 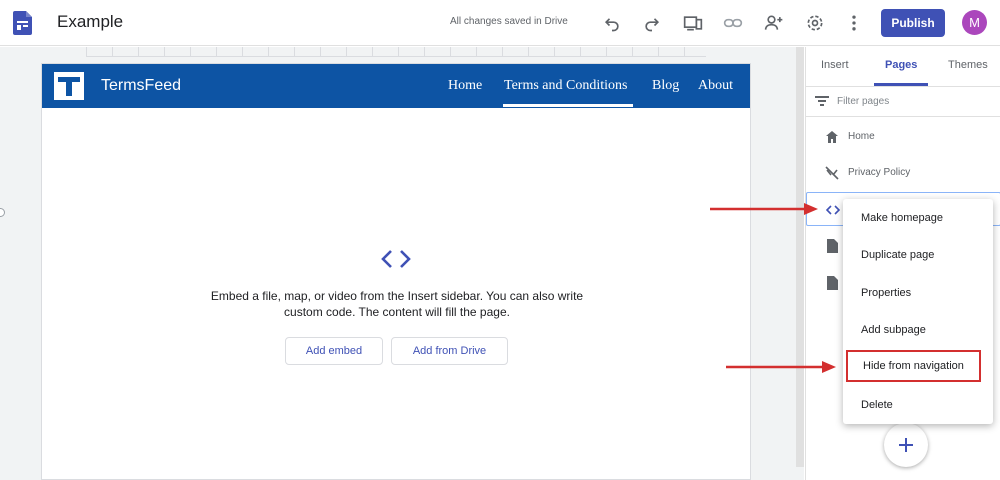 I want to click on page-item-label: Privacy Policy, so click(x=879, y=172).